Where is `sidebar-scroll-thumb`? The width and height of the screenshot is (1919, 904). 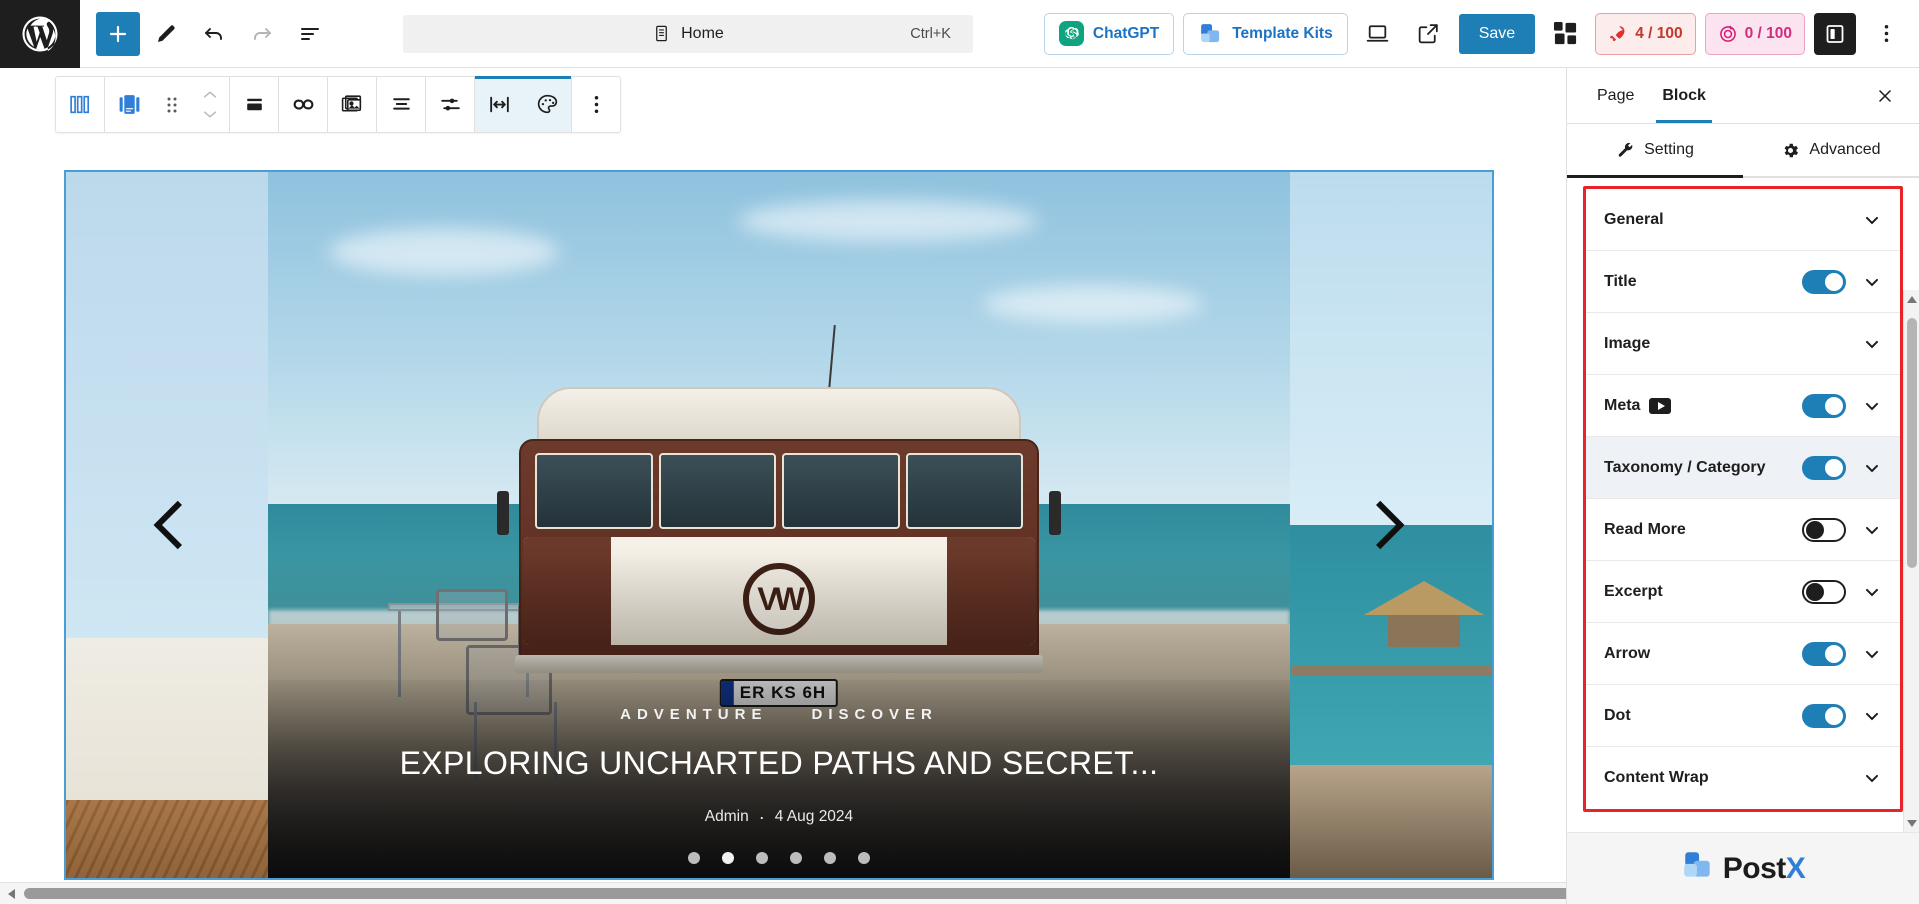 sidebar-scroll-thumb is located at coordinates (1912, 443).